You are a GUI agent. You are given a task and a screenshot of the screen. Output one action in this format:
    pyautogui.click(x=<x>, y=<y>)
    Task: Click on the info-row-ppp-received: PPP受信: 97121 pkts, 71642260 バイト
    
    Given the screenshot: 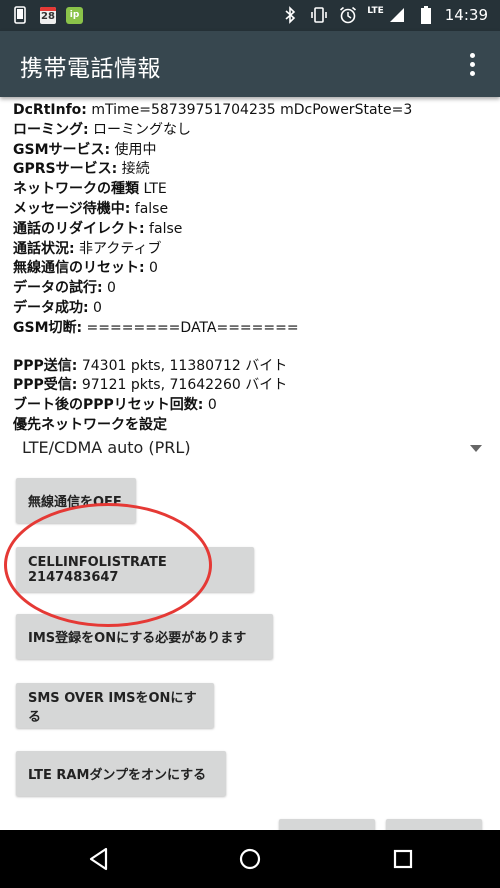 What is the action you would take?
    pyautogui.click(x=253, y=385)
    